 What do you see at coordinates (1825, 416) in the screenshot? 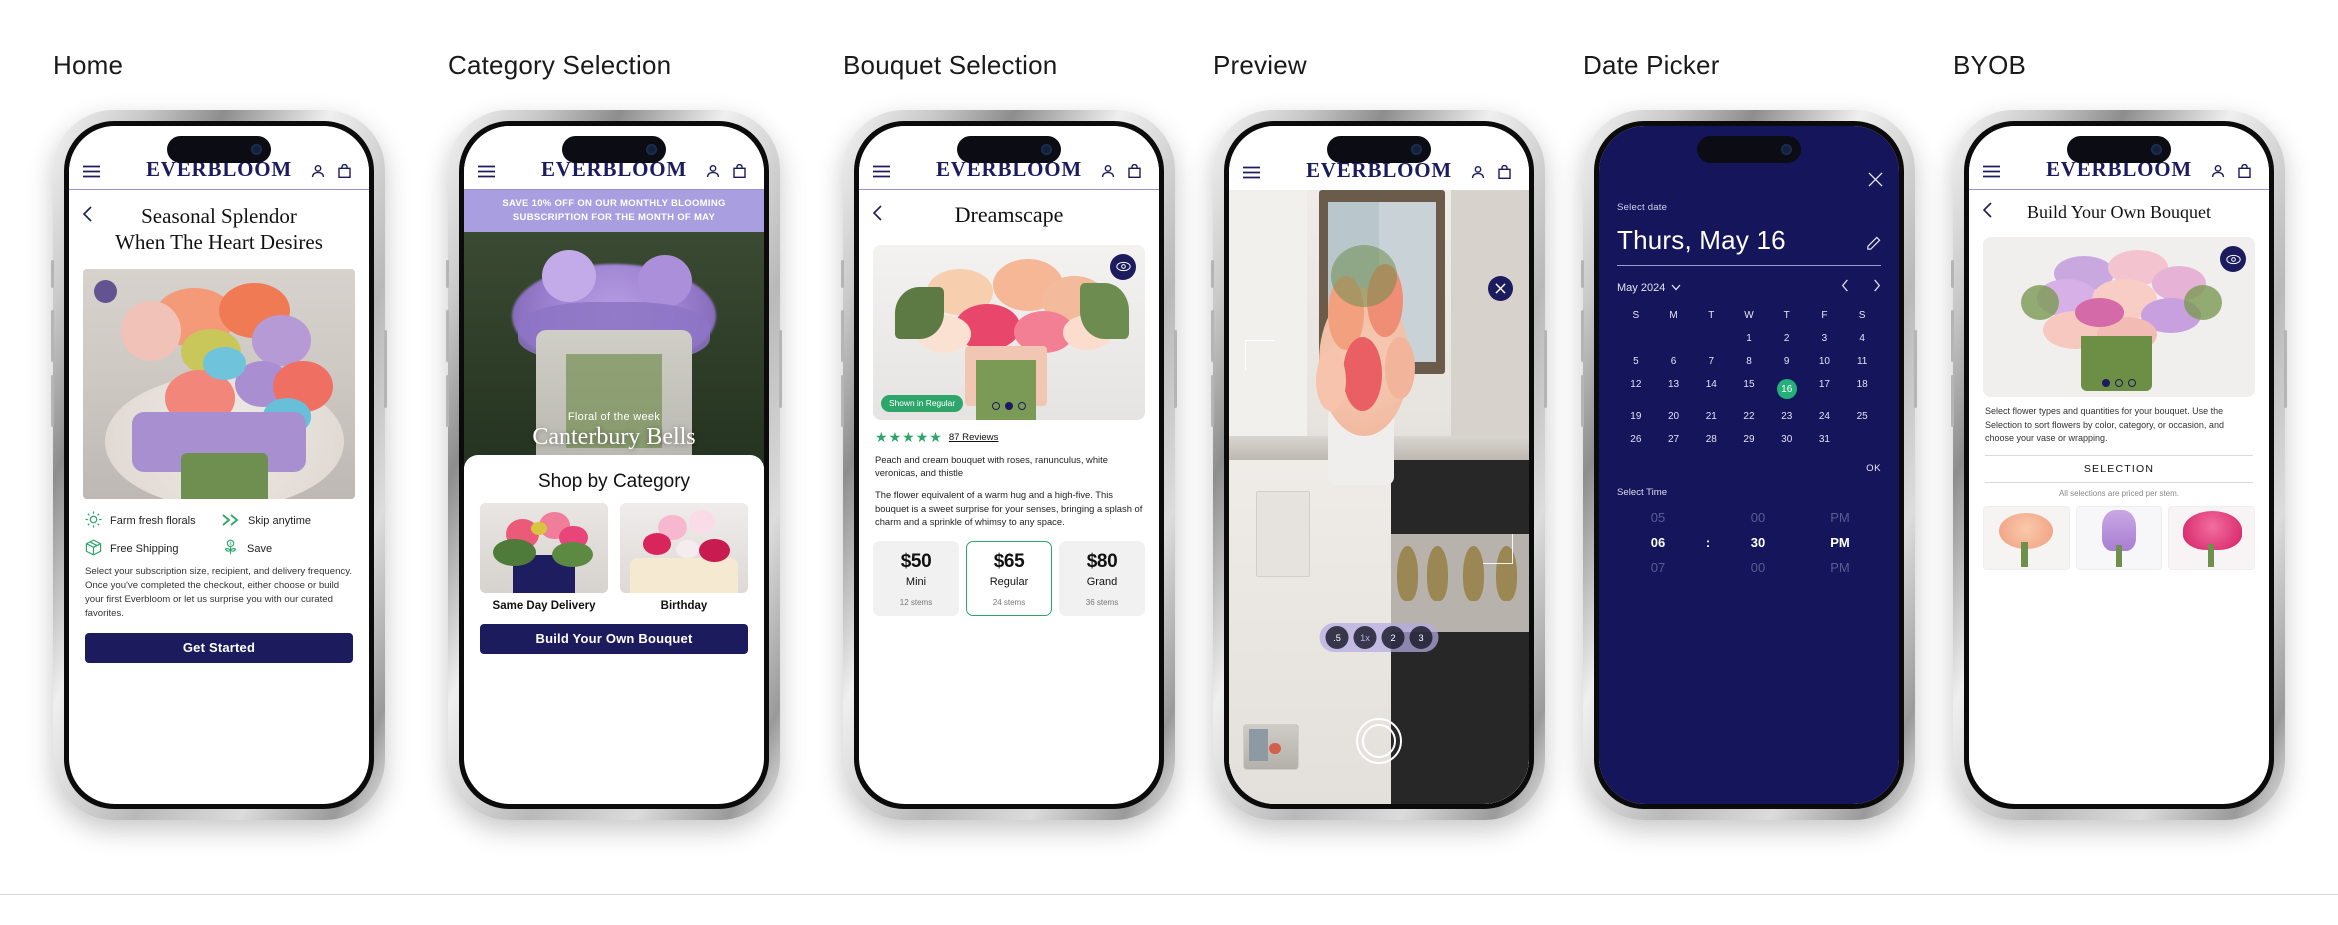
I see `calendar-day: 24` at bounding box center [1825, 416].